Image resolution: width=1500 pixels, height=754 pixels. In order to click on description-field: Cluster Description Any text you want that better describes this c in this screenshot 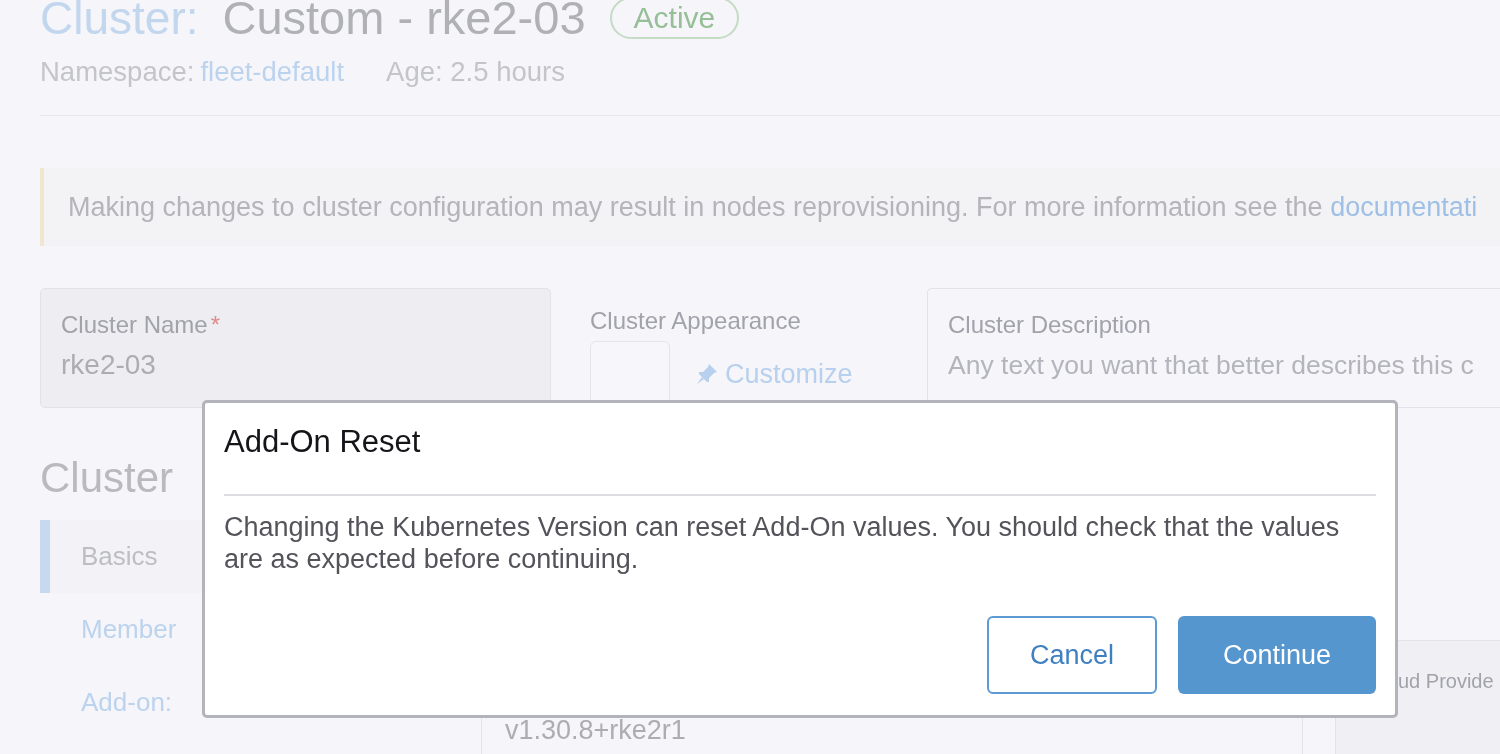, I will do `click(1213, 348)`.